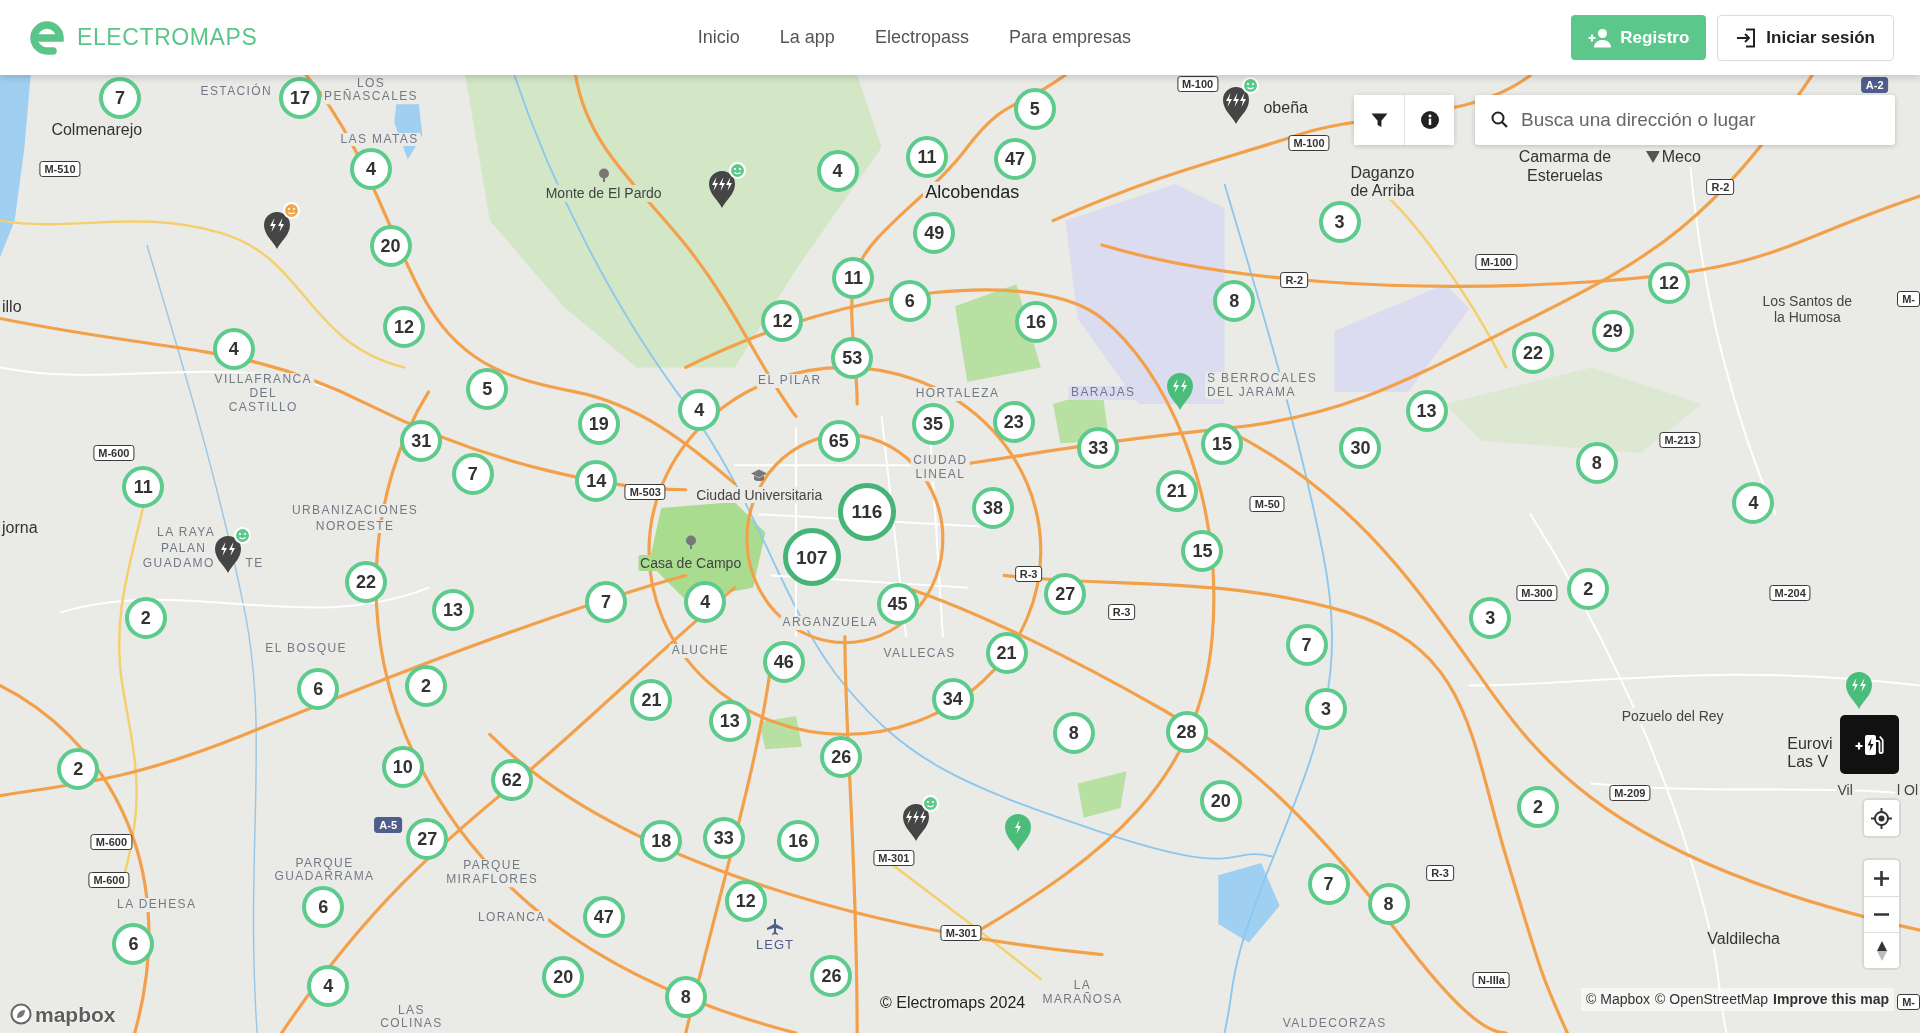  I want to click on cluster-marker: 16, so click(798, 841).